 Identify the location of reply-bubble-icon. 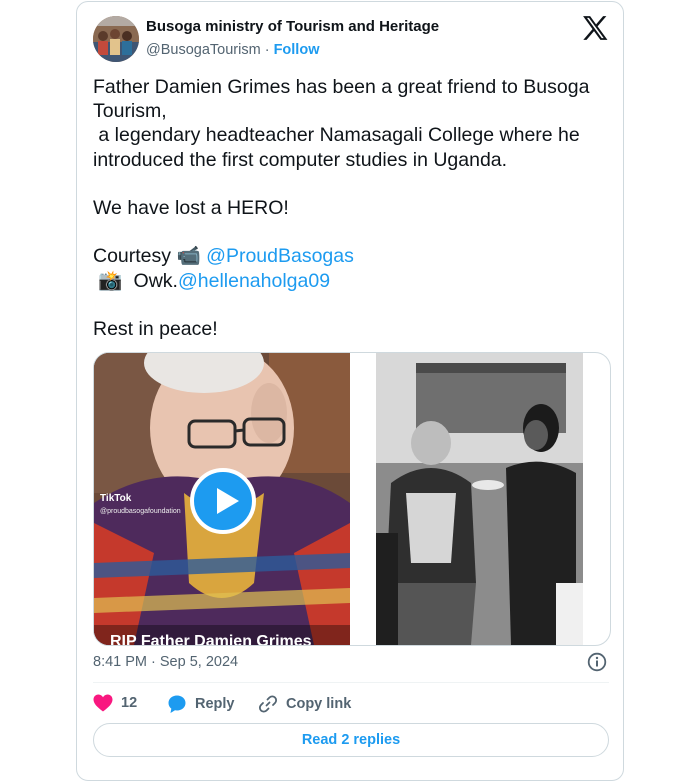
(177, 704).